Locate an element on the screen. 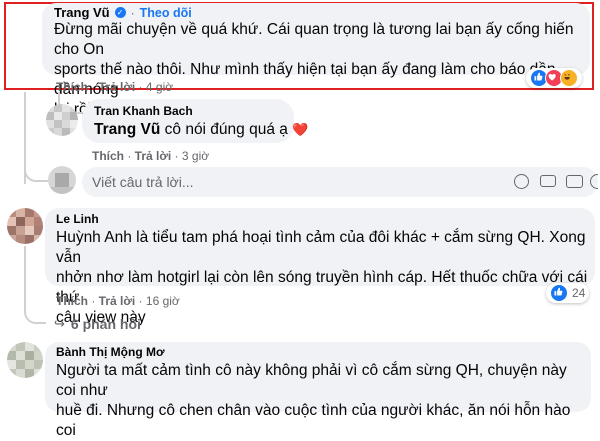 The height and width of the screenshot is (441, 600). comment-actions: Thích · Trả lời · 3 giờ is located at coordinates (151, 156).